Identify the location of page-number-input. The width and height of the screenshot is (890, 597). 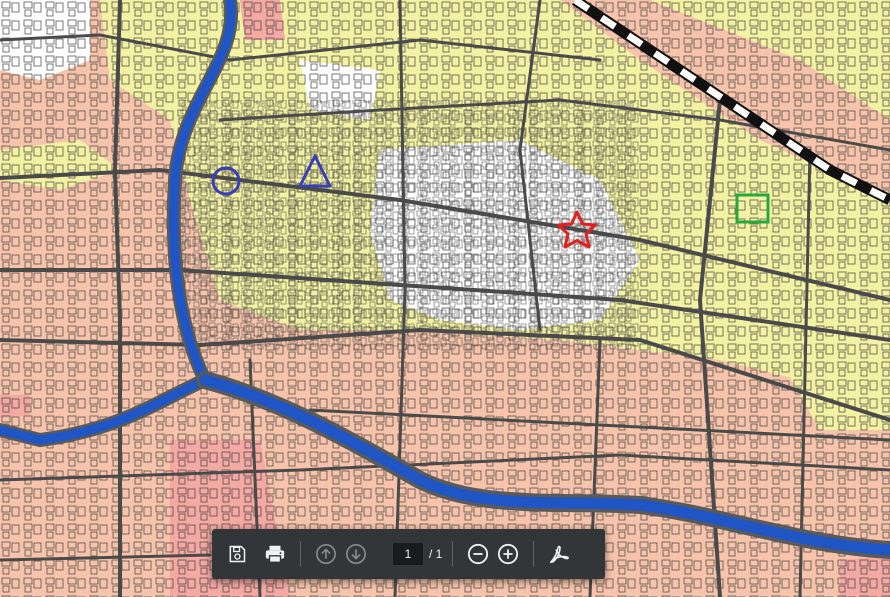
(408, 554).